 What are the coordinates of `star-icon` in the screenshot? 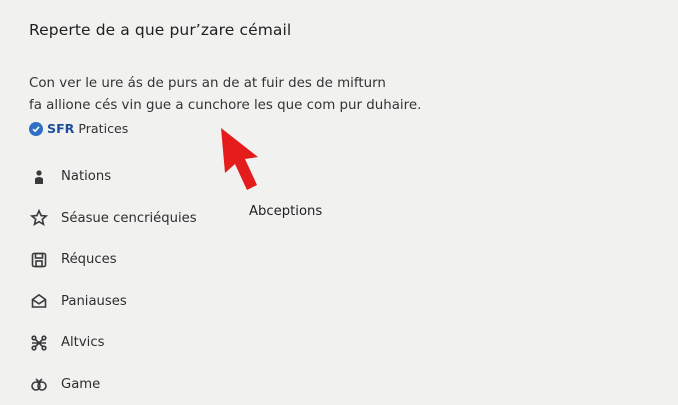 It's located at (39, 218).